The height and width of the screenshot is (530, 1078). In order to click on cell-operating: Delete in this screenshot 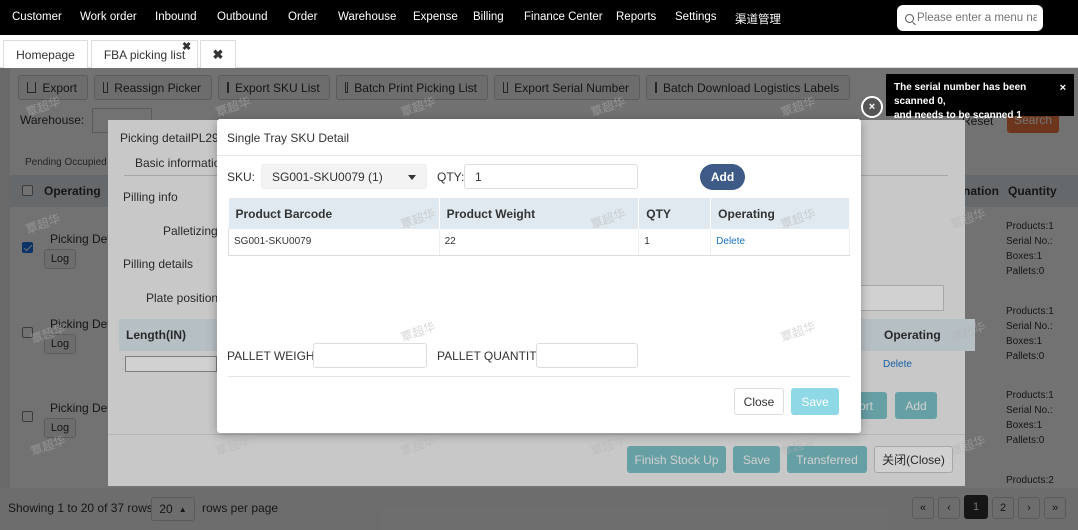, I will do `click(780, 242)`.